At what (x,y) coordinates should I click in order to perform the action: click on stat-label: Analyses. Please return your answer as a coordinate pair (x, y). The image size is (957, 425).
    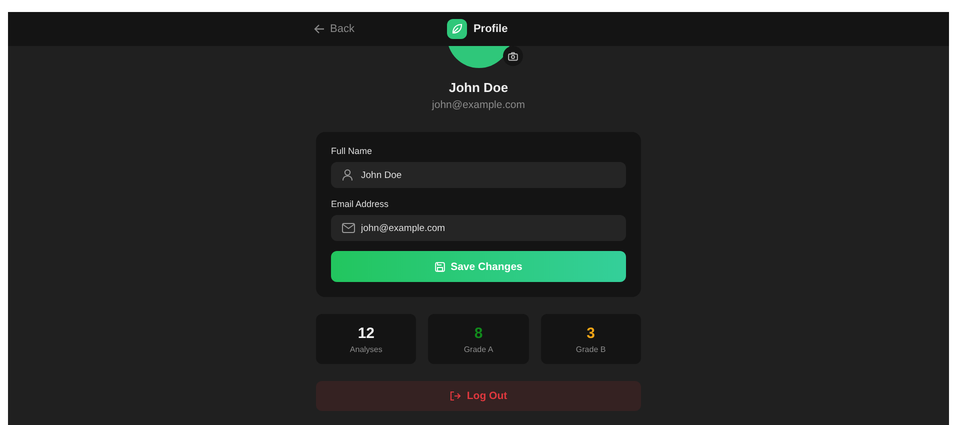
    Looking at the image, I should click on (366, 349).